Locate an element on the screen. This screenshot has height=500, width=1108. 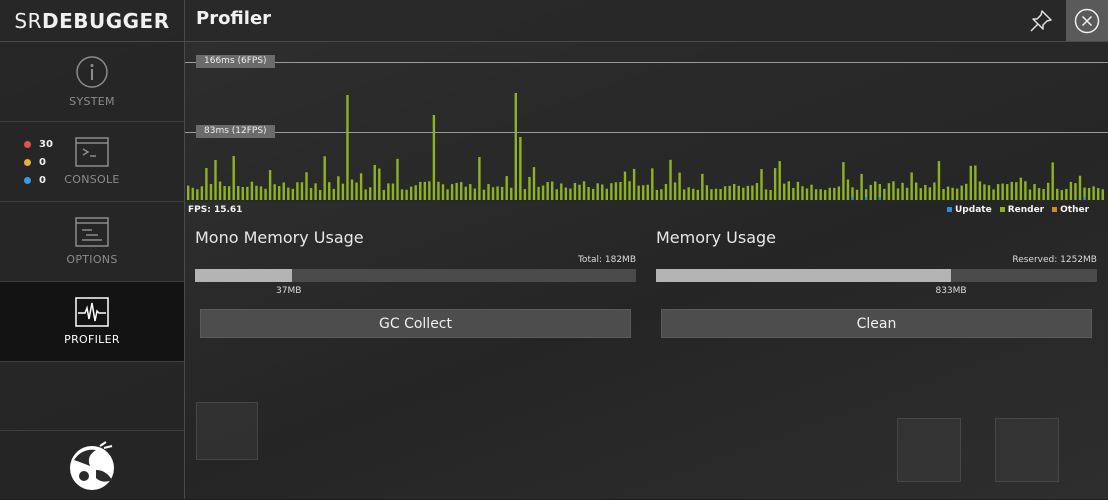
legend-update-label: Update is located at coordinates (973, 210).